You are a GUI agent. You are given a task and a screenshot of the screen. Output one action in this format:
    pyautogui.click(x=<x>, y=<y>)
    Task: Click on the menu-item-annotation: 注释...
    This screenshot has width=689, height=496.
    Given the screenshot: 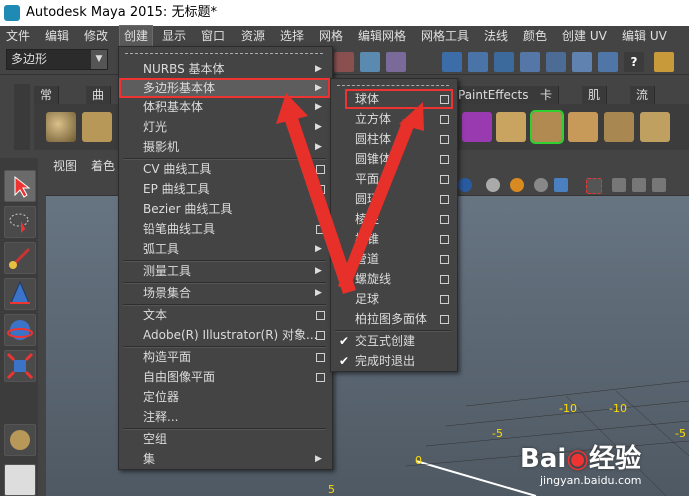 What is the action you would take?
    pyautogui.click(x=224, y=417)
    